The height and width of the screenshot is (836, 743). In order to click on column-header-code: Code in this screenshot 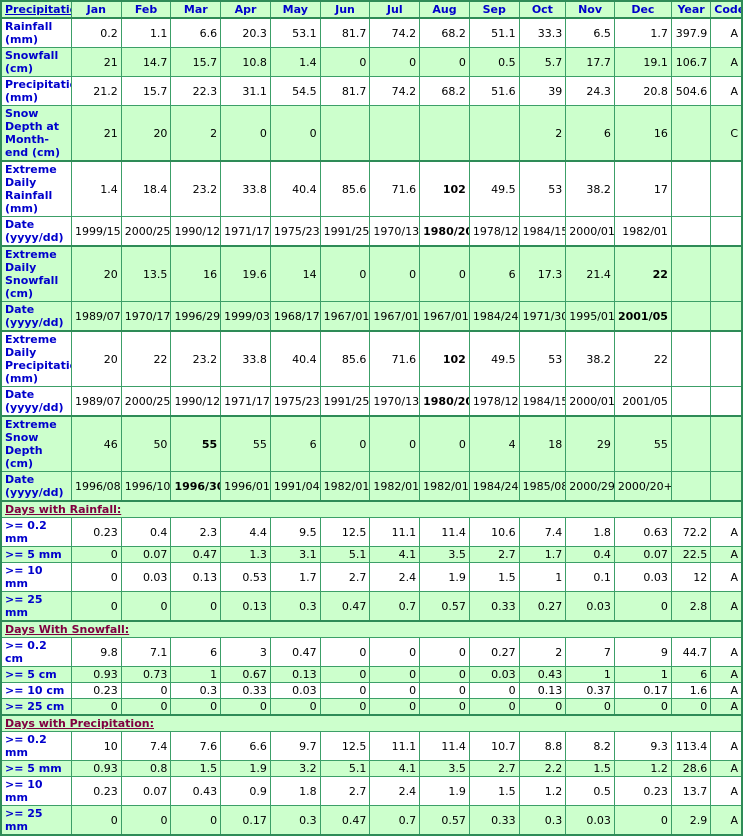, I will do `click(726, 9)`.